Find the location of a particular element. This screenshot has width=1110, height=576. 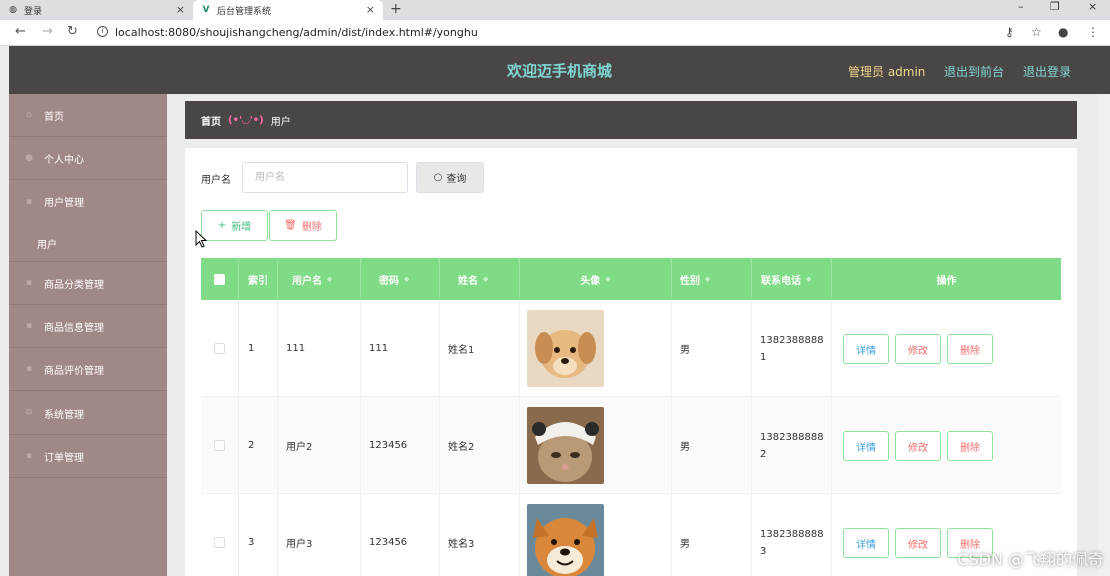

sidebar-item-label: 系统管理 is located at coordinates (64, 415).